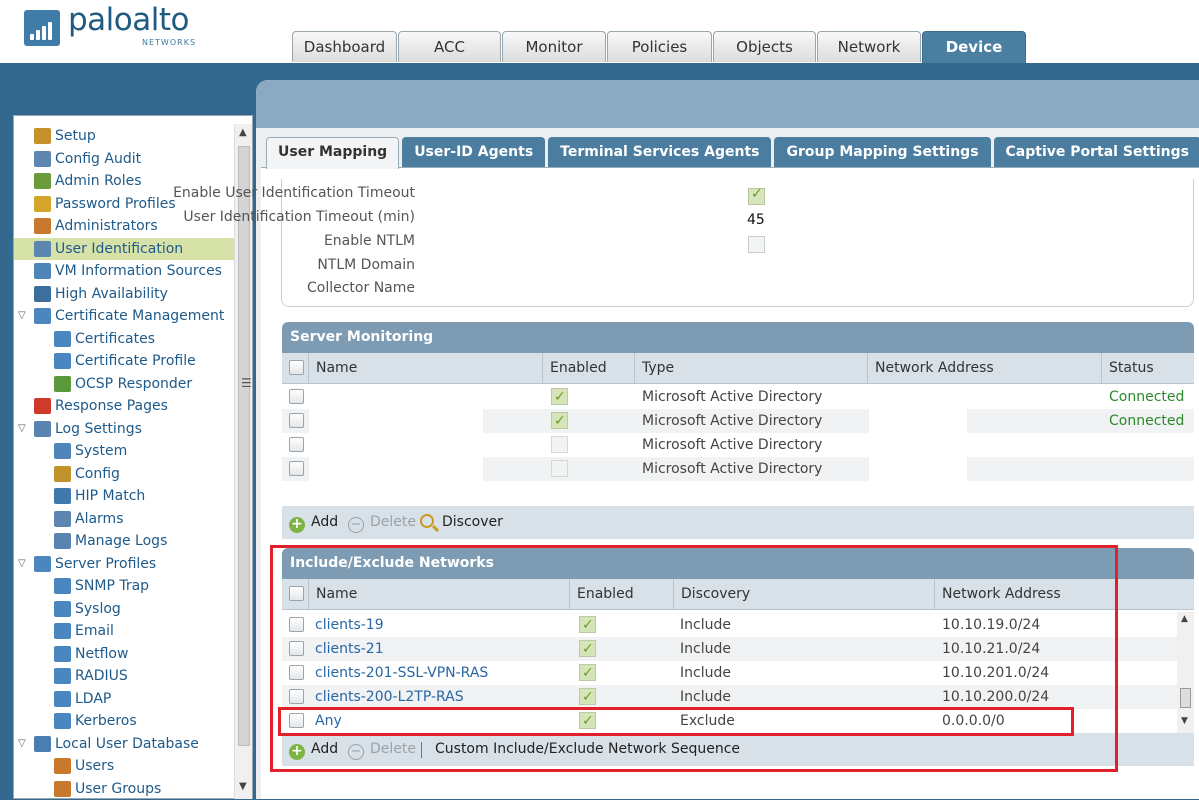 This screenshot has height=800, width=1199. I want to click on discover-label: Discover, so click(472, 522).